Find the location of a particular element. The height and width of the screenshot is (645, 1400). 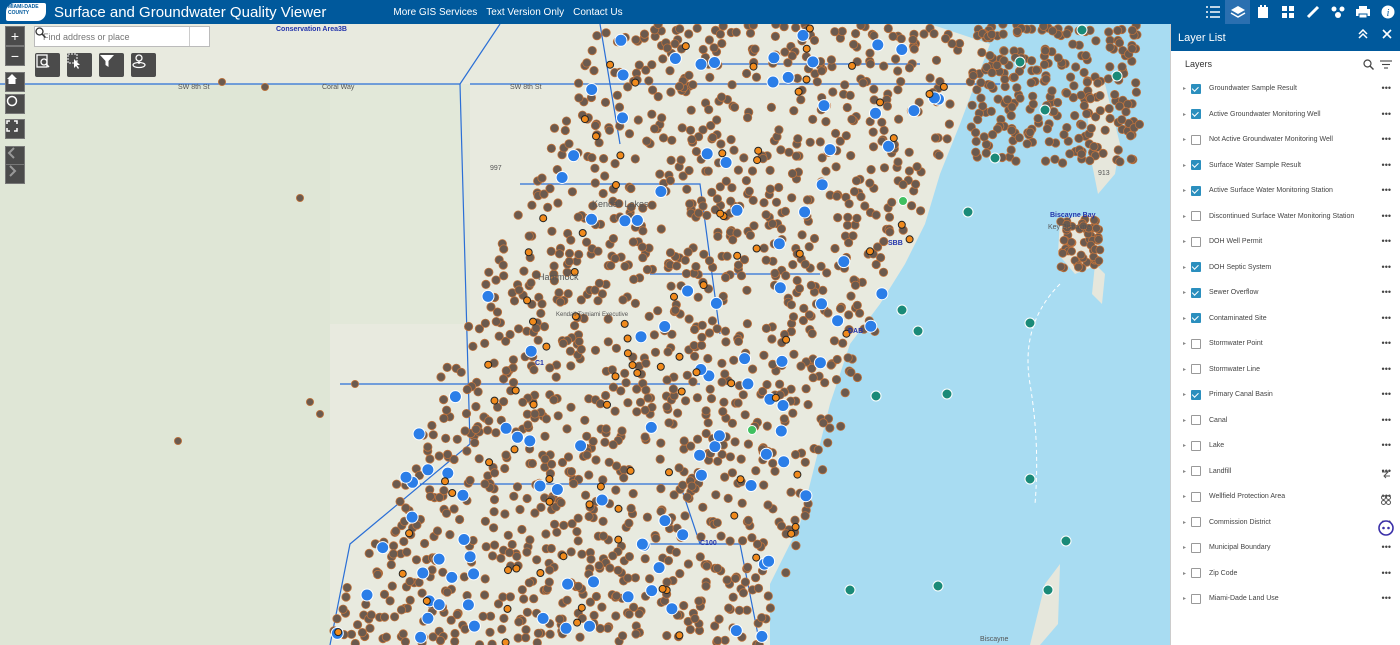

more-options-icon: ••• is located at coordinates (1386, 420).